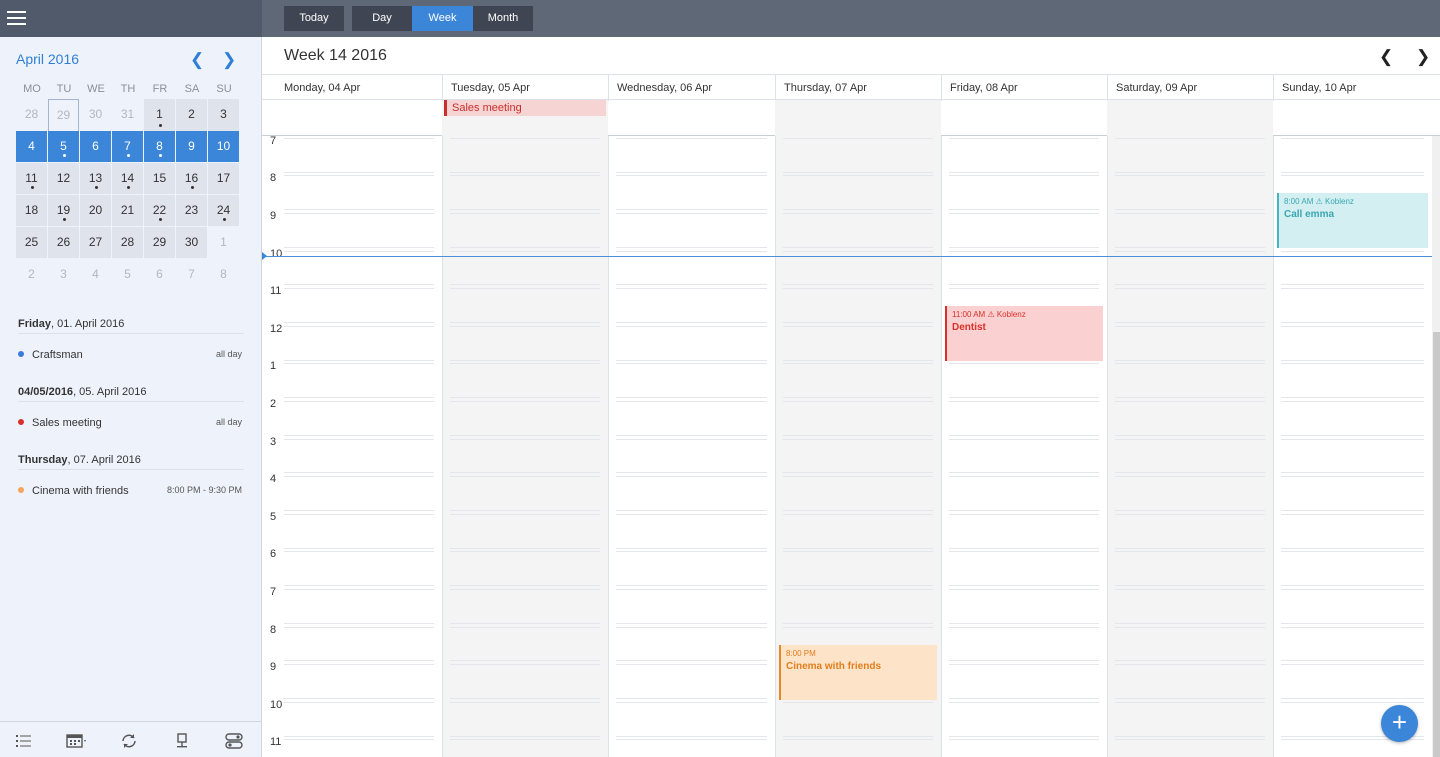 This screenshot has width=1440, height=757. I want to click on day-column-header: Sunday, 10 Apr, so click(1352, 88).